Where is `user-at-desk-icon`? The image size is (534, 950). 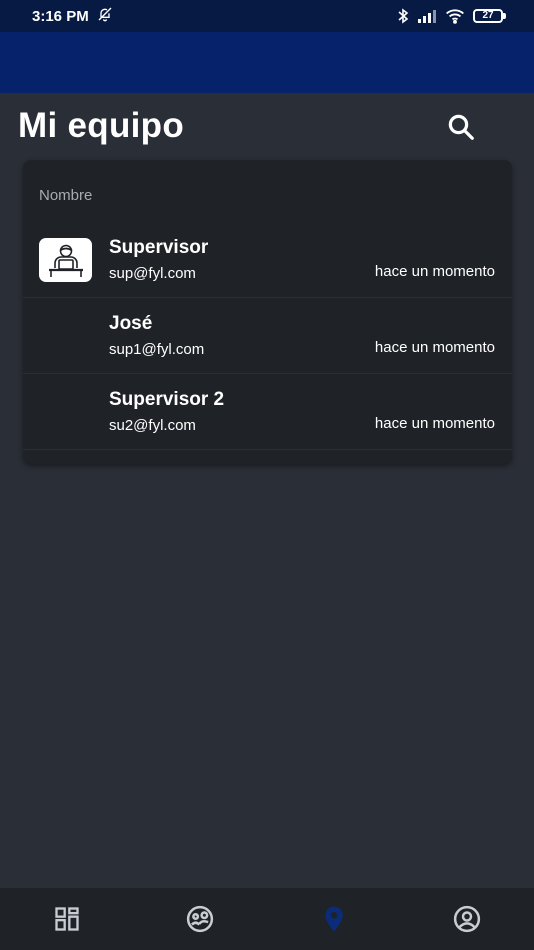
user-at-desk-icon is located at coordinates (65, 260).